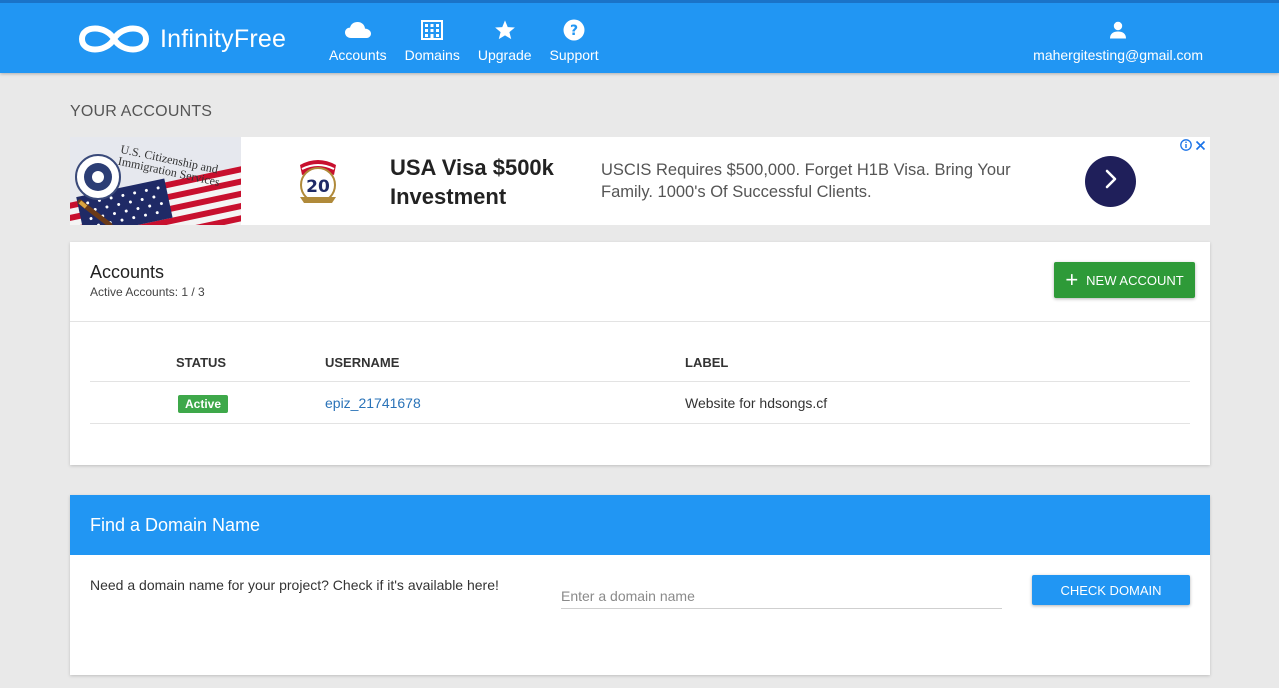  What do you see at coordinates (127, 272) in the screenshot?
I see `accounts-title: Accounts` at bounding box center [127, 272].